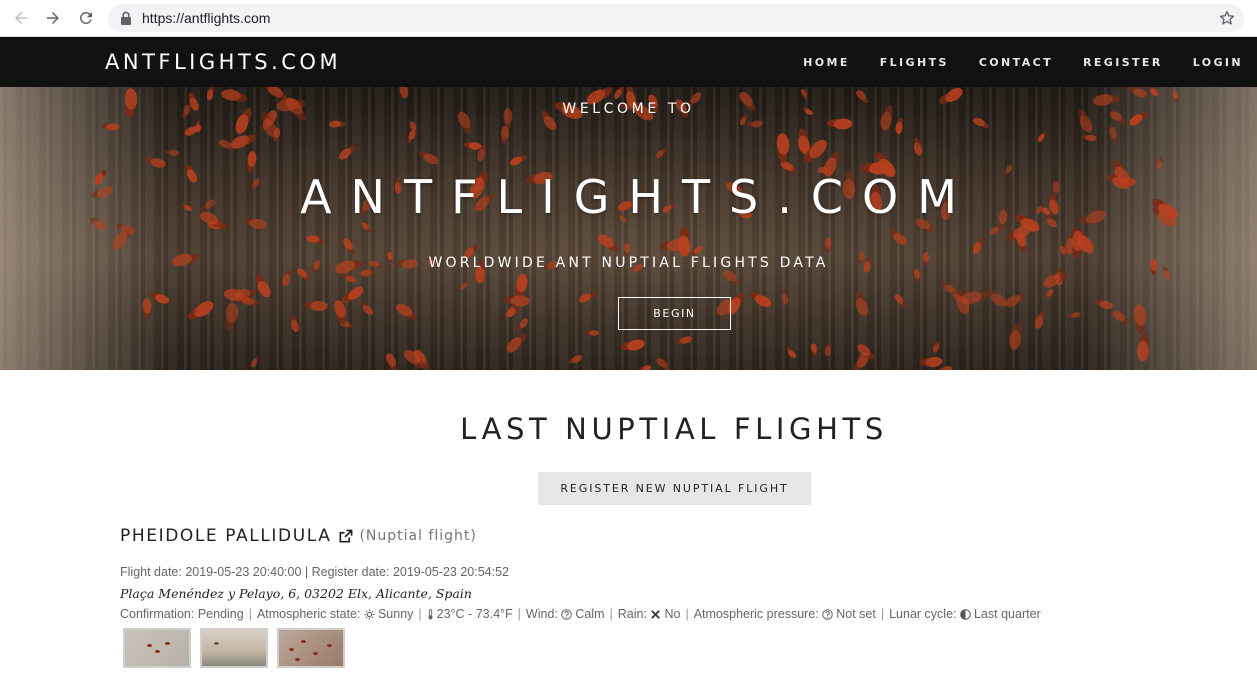  Describe the element at coordinates (541, 614) in the screenshot. I see `wind-label: Wind:` at that location.